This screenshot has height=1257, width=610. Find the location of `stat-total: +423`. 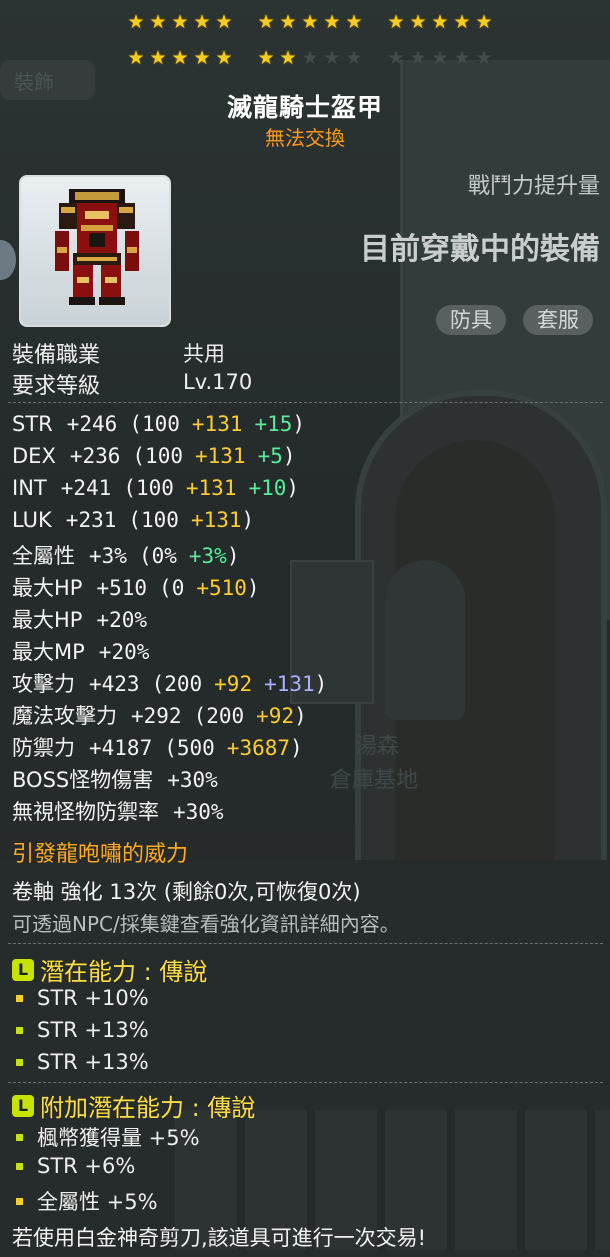

stat-total: +423 is located at coordinates (114, 684).